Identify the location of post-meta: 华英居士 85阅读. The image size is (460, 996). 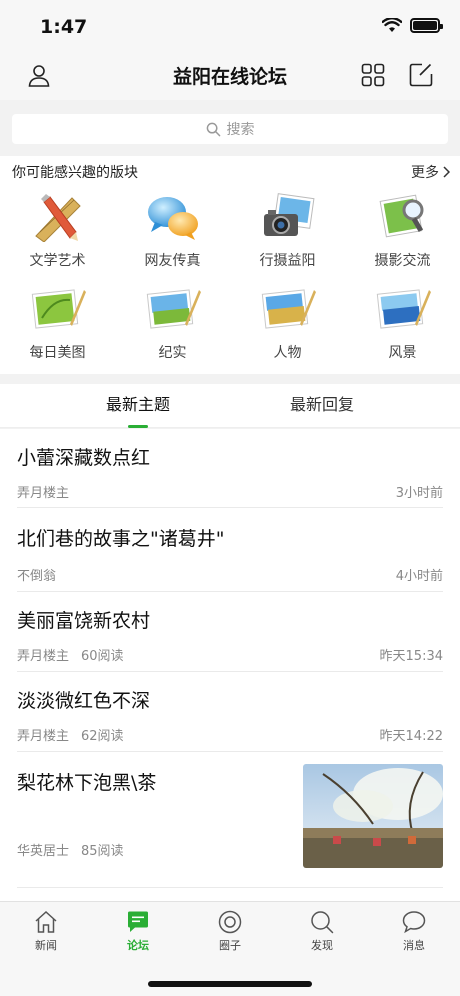
(70, 849).